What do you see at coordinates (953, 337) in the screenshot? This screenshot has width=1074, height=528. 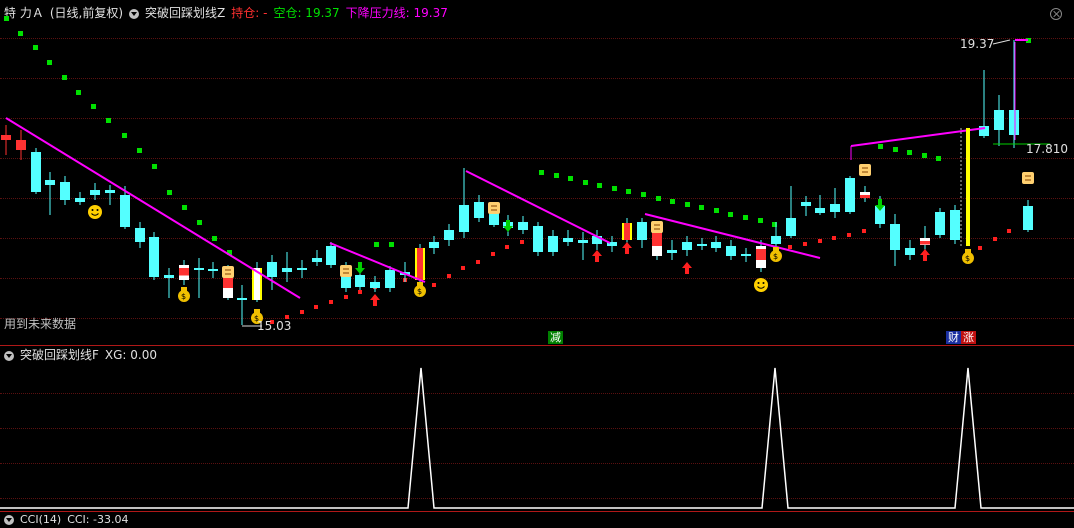 I see `tag-cai: 财` at bounding box center [953, 337].